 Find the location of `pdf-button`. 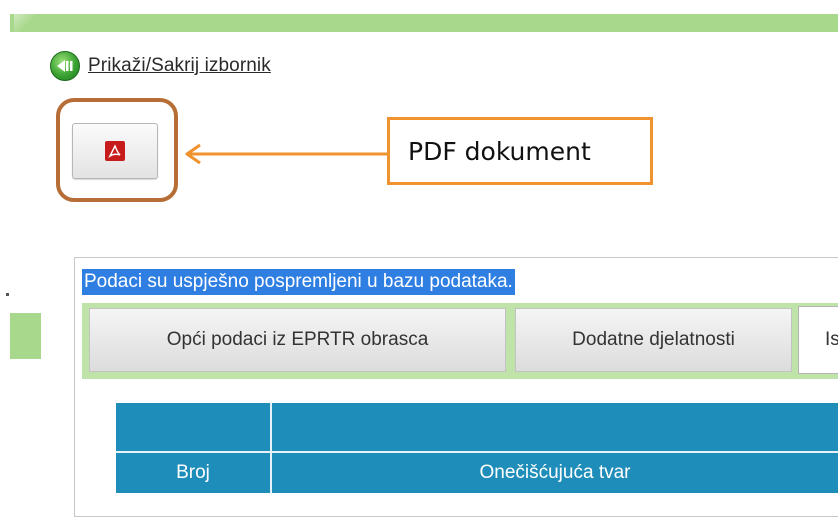

pdf-button is located at coordinates (115, 151).